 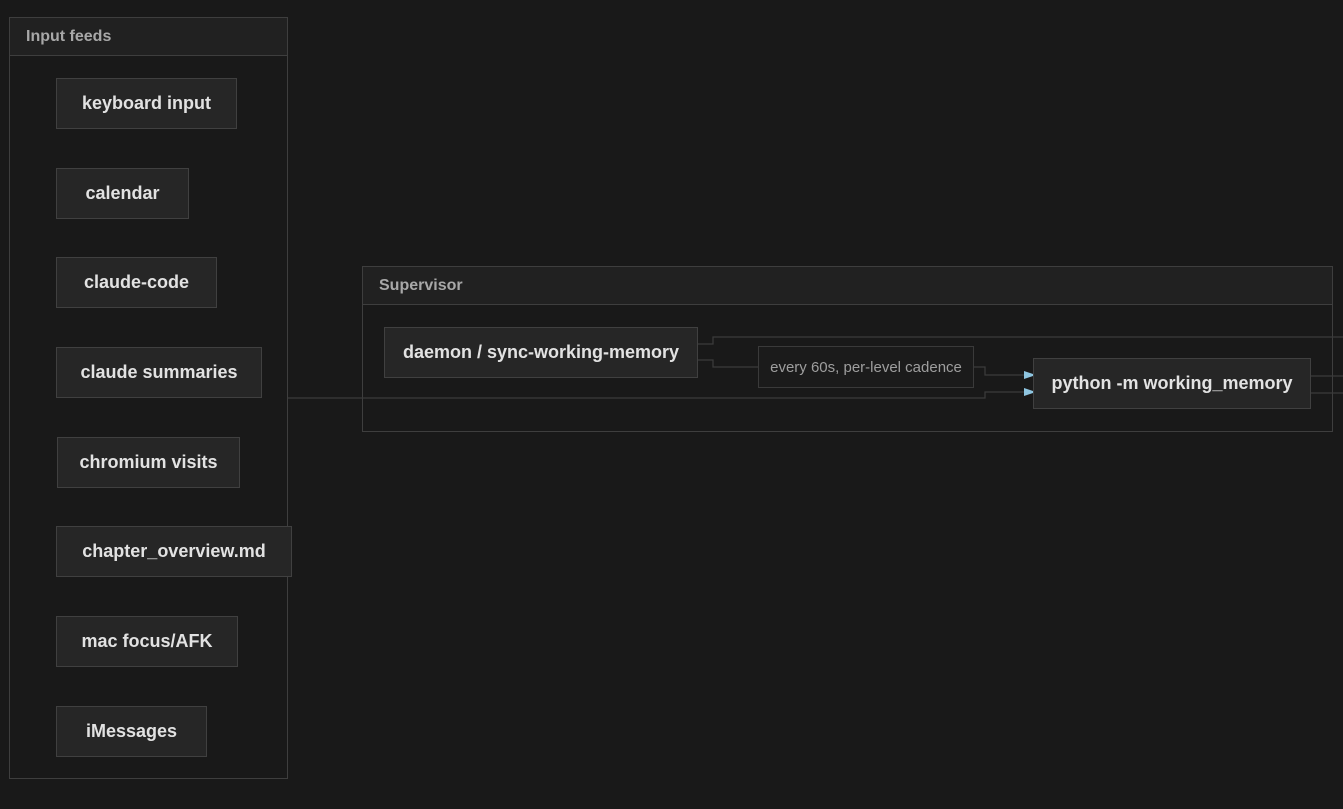 I want to click on edge-label-cadence: every 60s, per-level cadence, so click(x=866, y=367).